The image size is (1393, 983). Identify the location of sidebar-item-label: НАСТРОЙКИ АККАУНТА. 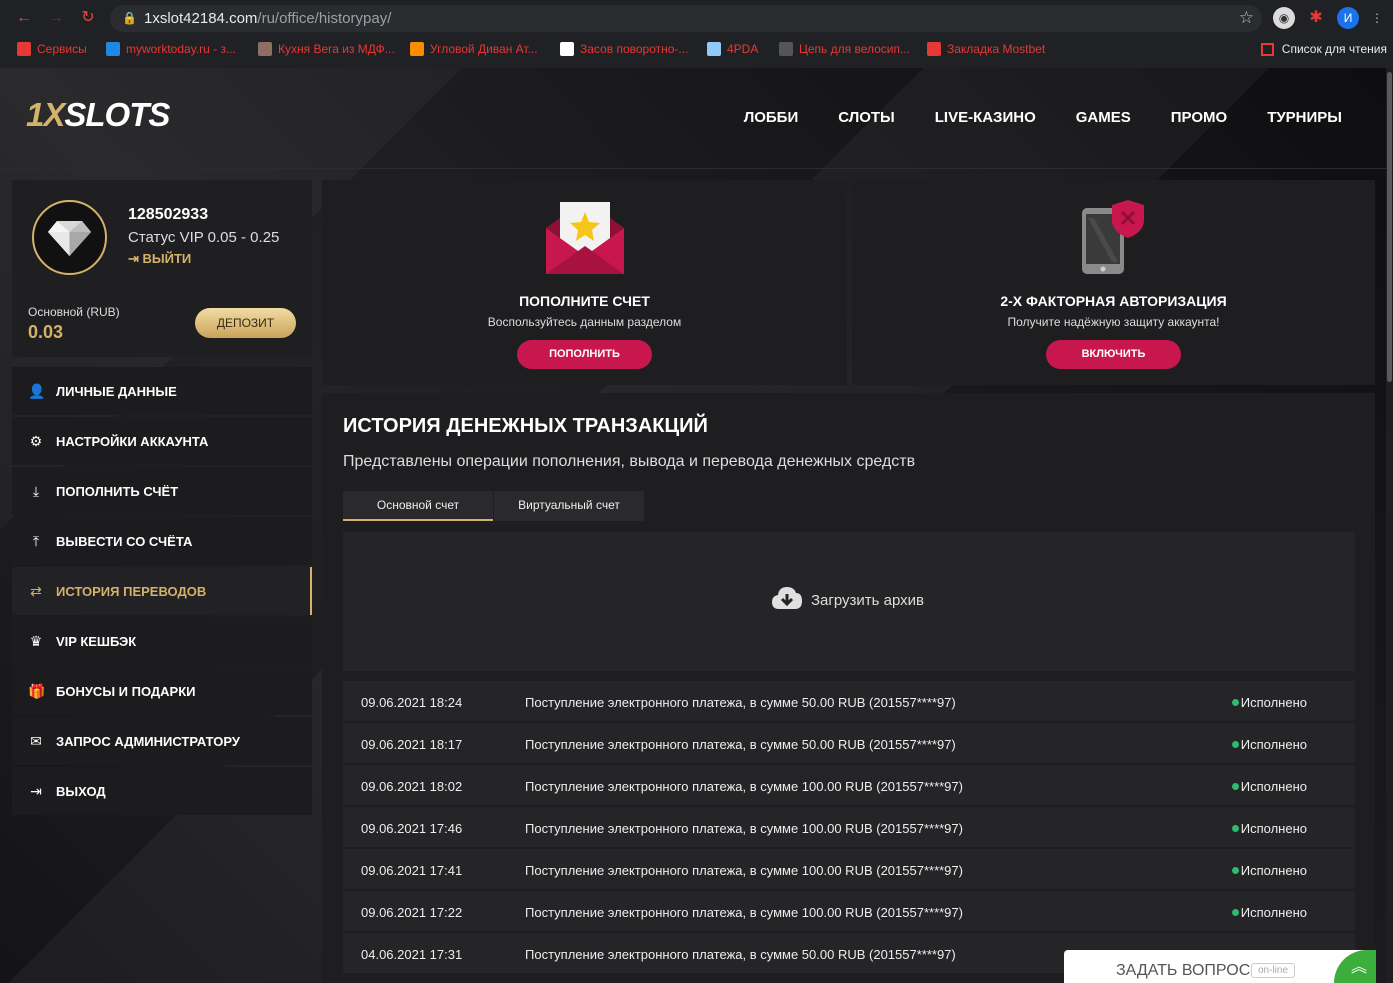
(132, 441).